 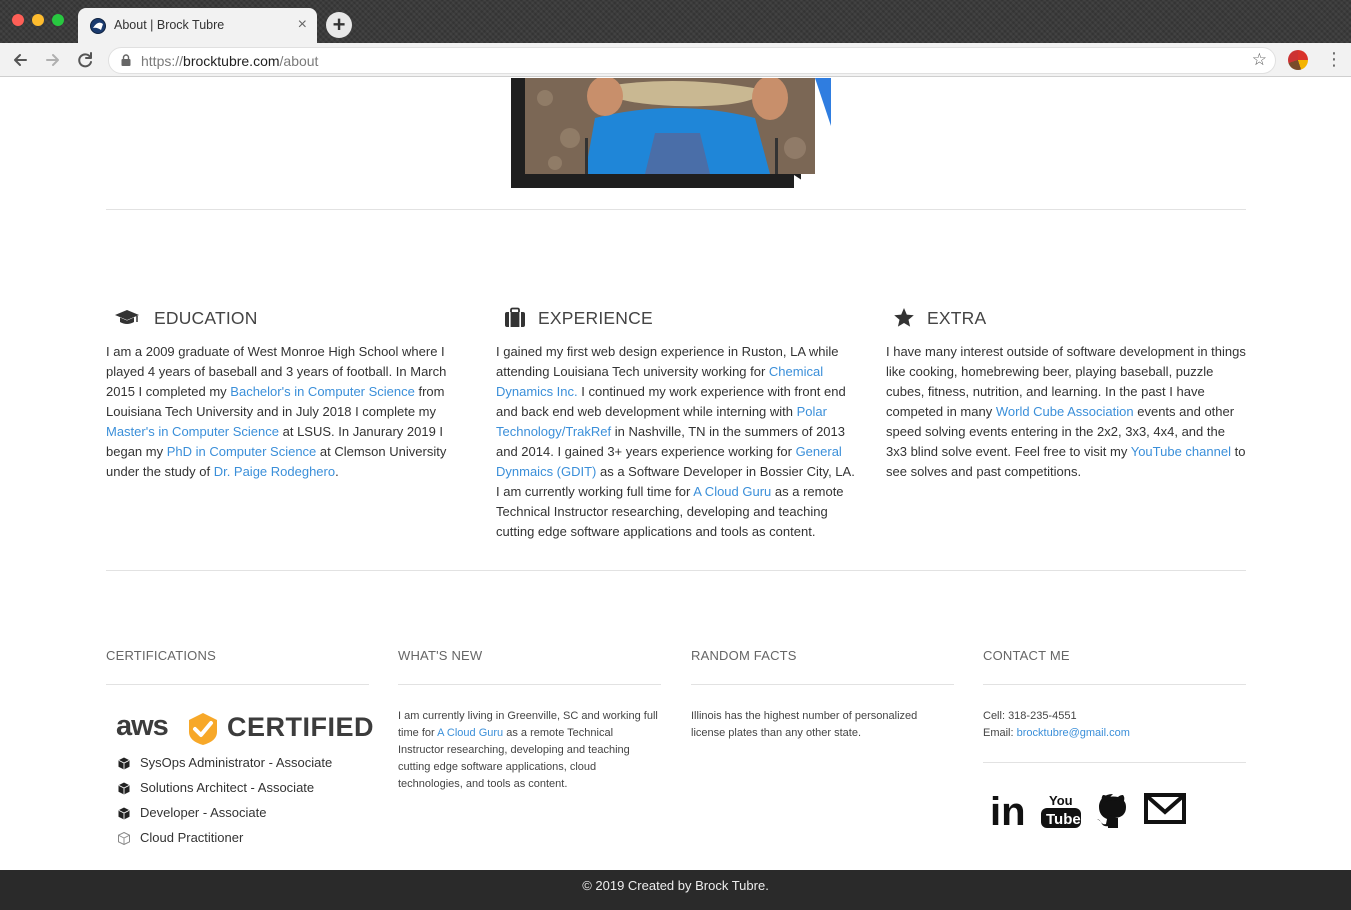 What do you see at coordinates (1061, 810) in the screenshot?
I see `youtube-icon: You Tube` at bounding box center [1061, 810].